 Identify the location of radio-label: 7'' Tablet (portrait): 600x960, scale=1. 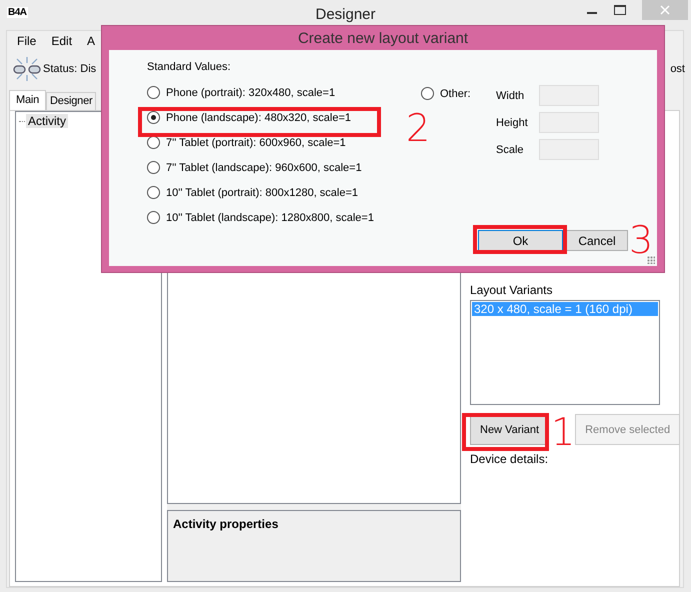
(256, 142).